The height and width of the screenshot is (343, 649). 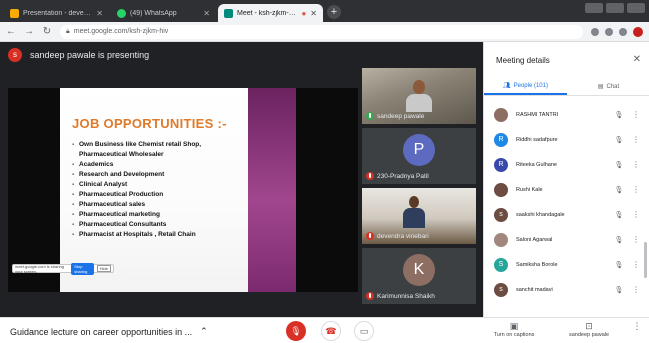 I want to click on slide-bullet: Pharmaceutical Consultants, so click(x=160, y=225).